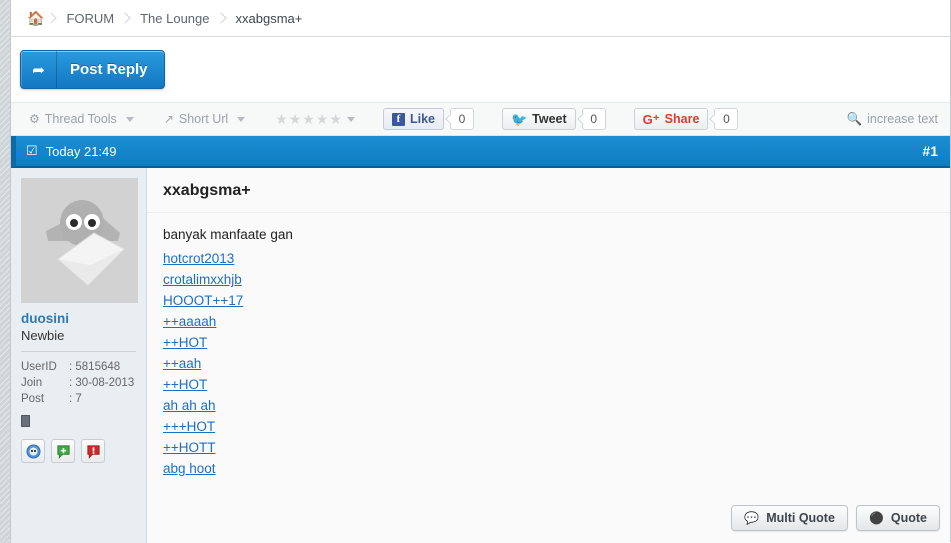 The height and width of the screenshot is (543, 951). I want to click on breadcrumb-item-forum: FORUM, so click(91, 18).